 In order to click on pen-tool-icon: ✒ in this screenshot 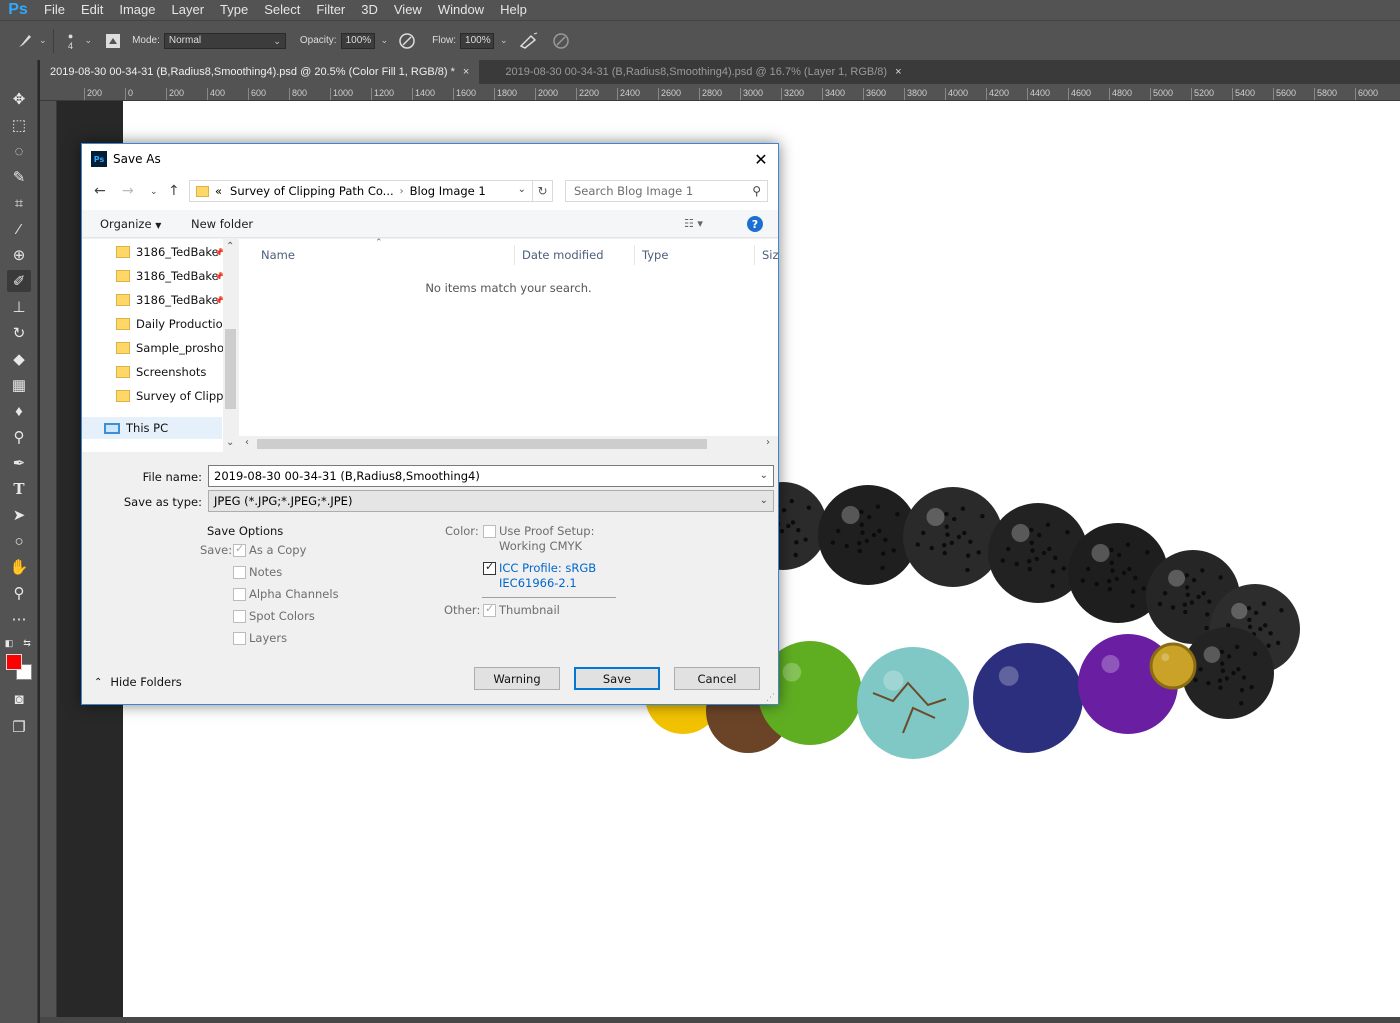, I will do `click(19, 463)`.